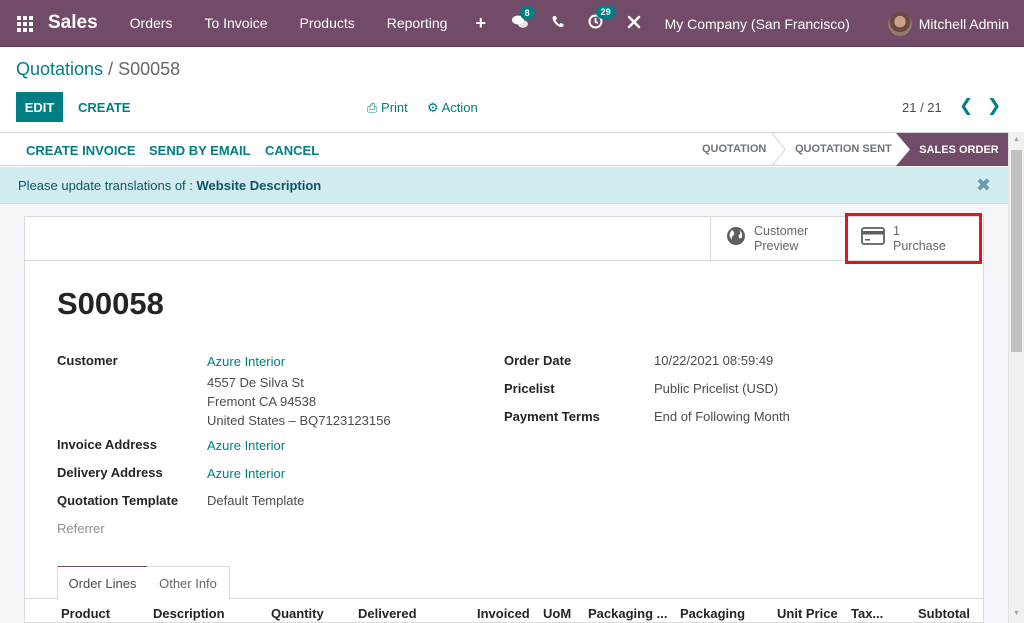  I want to click on messages-icon: 8, so click(523, 19).